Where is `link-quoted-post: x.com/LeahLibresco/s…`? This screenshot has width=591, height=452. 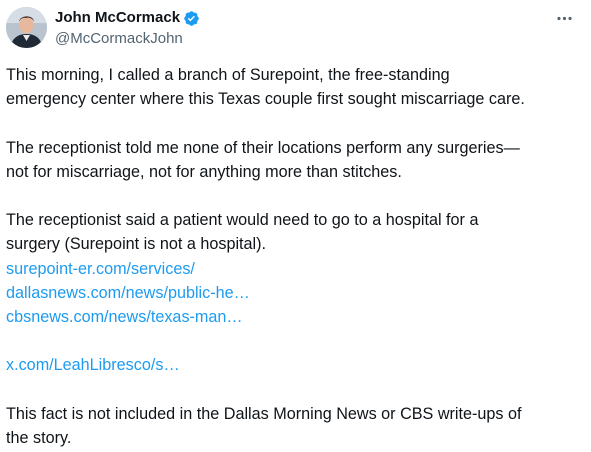
link-quoted-post: x.com/LeahLibresco/s… is located at coordinates (93, 365).